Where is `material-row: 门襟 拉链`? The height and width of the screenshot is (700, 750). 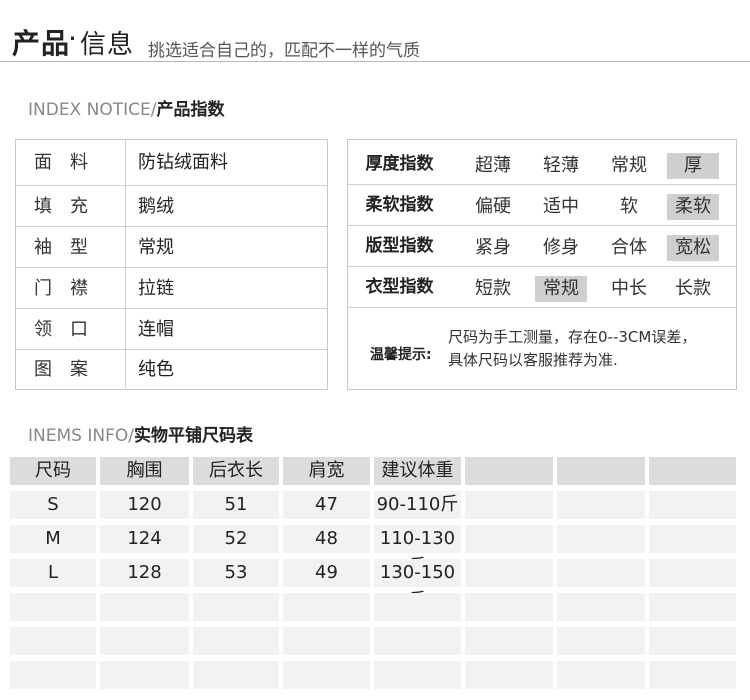 material-row: 门襟 拉链 is located at coordinates (171, 288).